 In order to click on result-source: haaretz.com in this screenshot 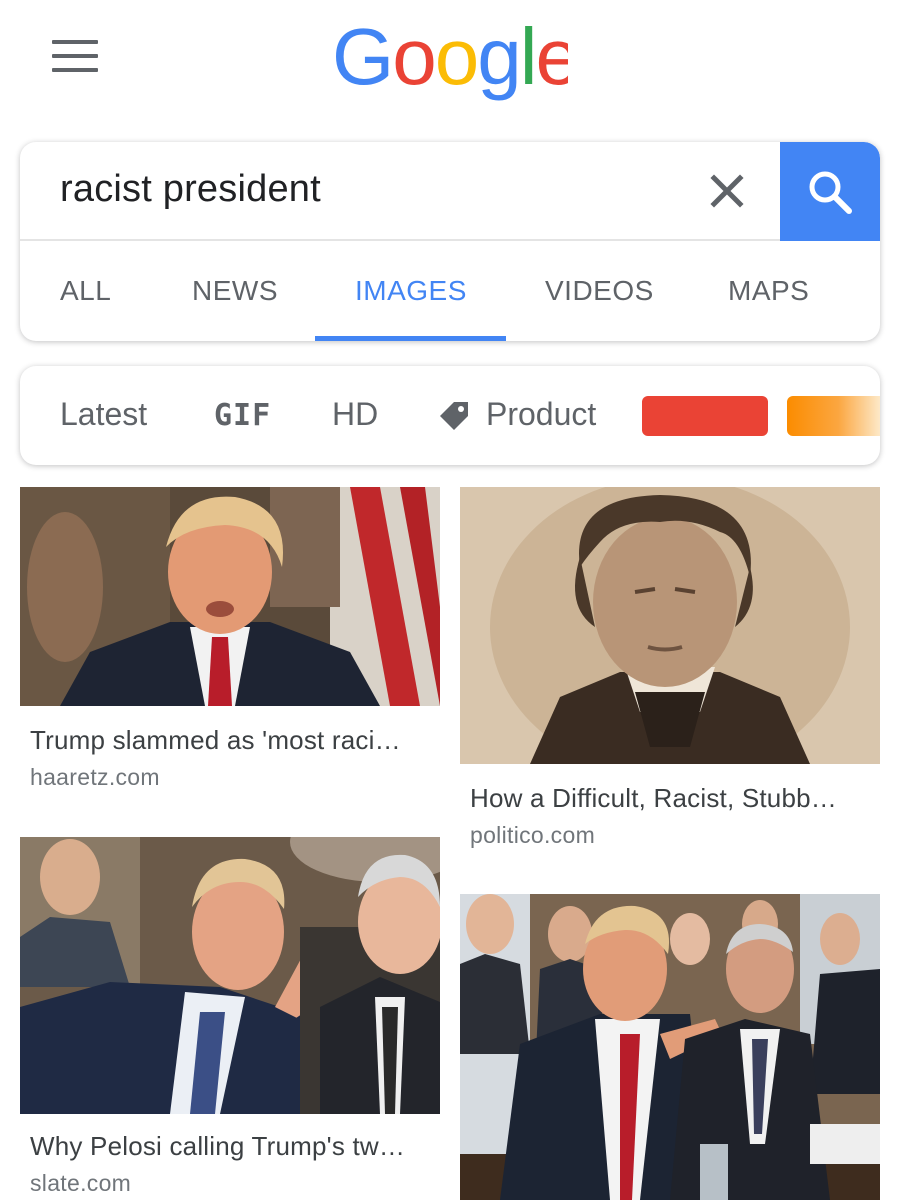, I will do `click(95, 777)`.